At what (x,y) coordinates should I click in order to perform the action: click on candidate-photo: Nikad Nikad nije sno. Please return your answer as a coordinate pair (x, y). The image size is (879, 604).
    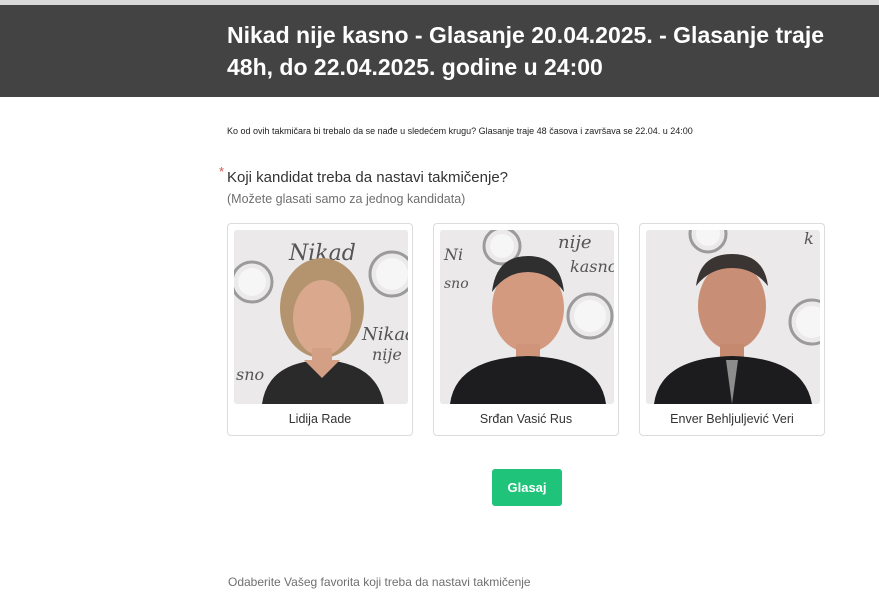
    Looking at the image, I should click on (321, 317).